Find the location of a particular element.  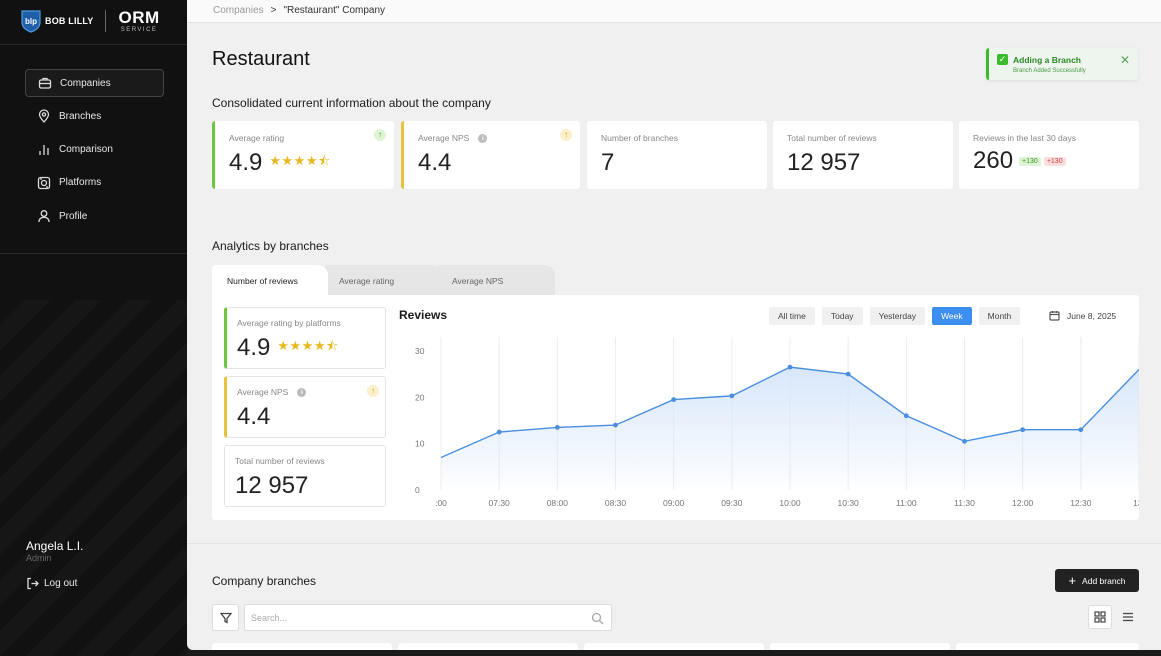

chart-x-tick-label: :00 is located at coordinates (441, 503).